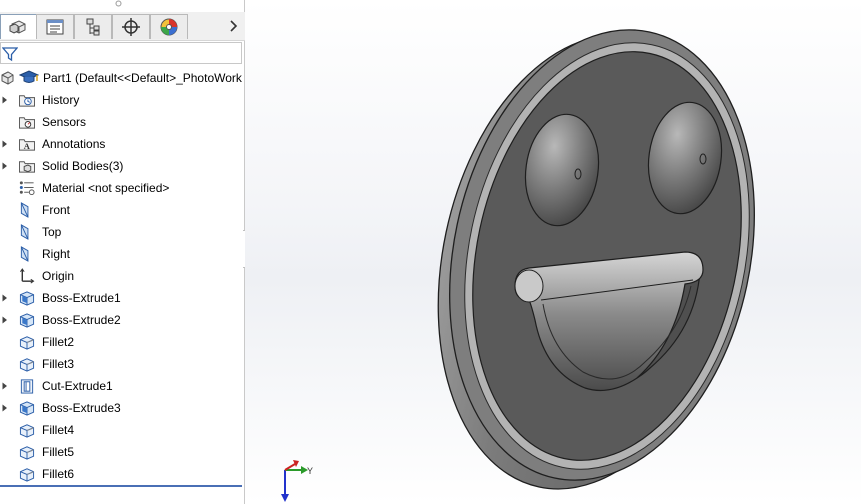  I want to click on tree-item-label: Right, so click(56, 254).